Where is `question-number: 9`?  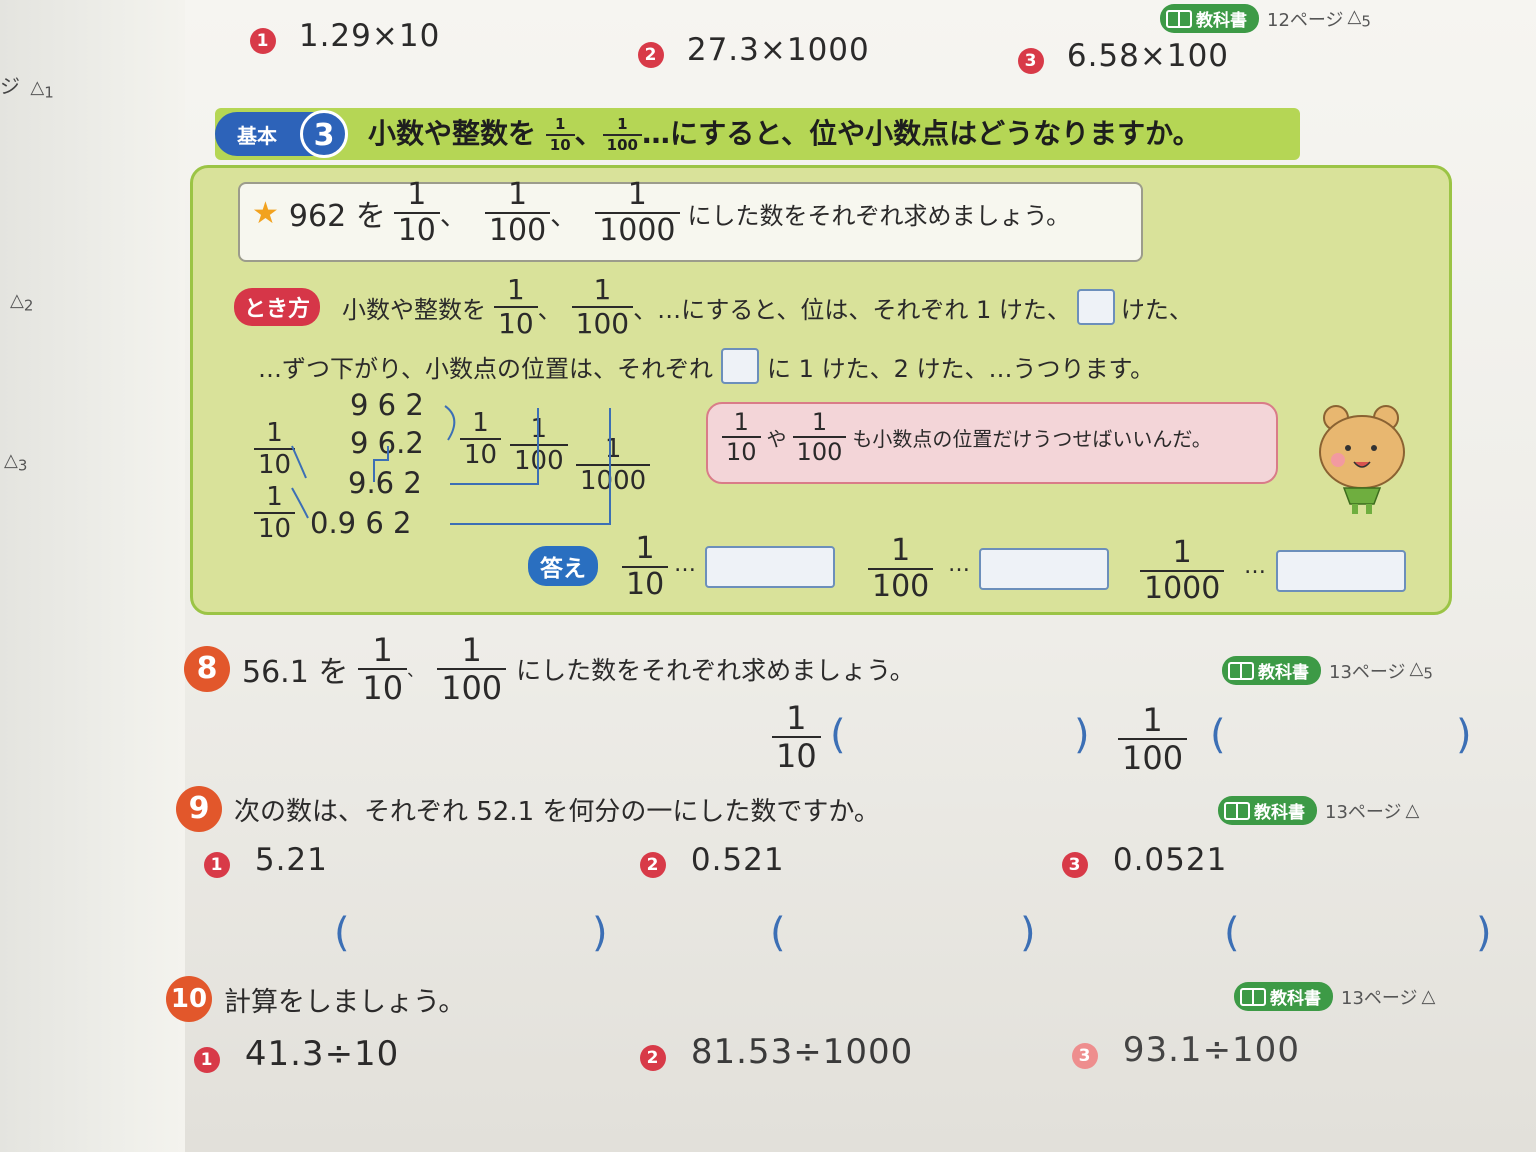
question-number: 9 is located at coordinates (199, 809).